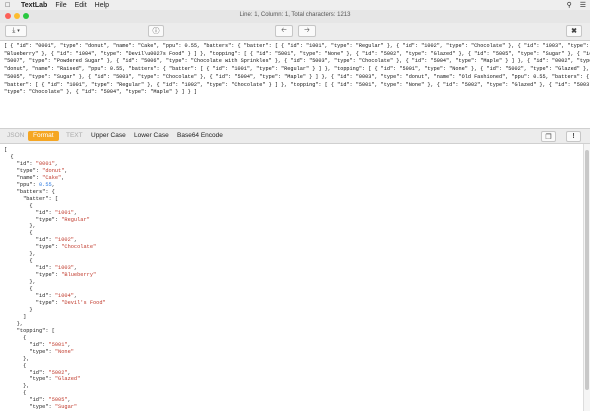  What do you see at coordinates (64, 212) in the screenshot?
I see `json-string: "1001"` at bounding box center [64, 212].